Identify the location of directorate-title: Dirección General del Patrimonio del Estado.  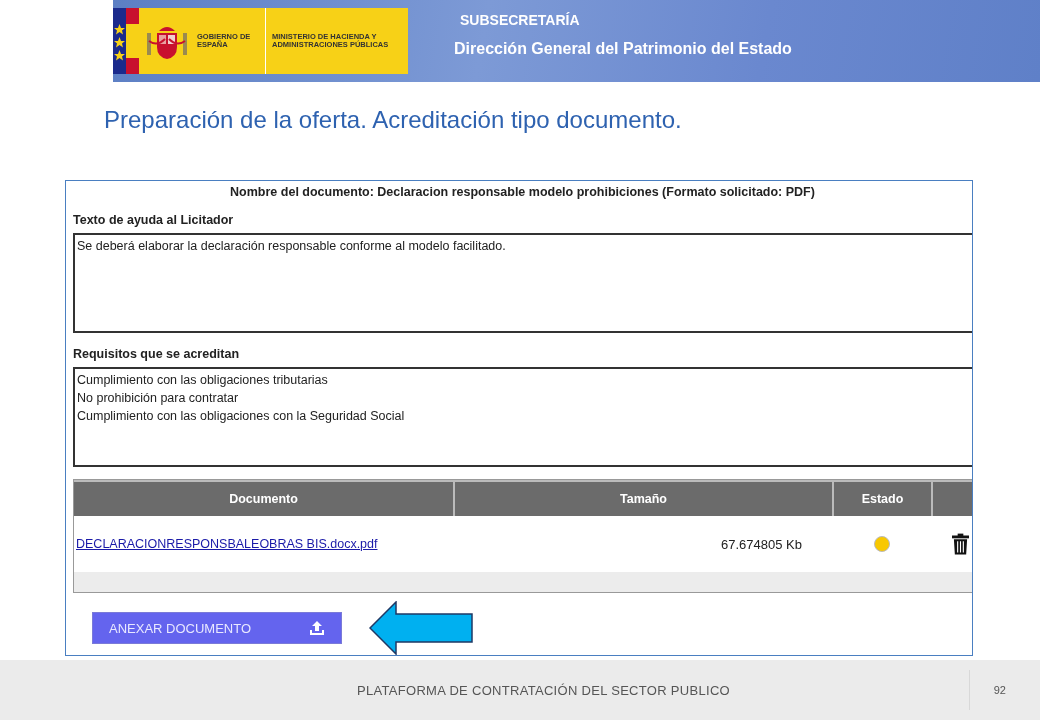
(623, 49).